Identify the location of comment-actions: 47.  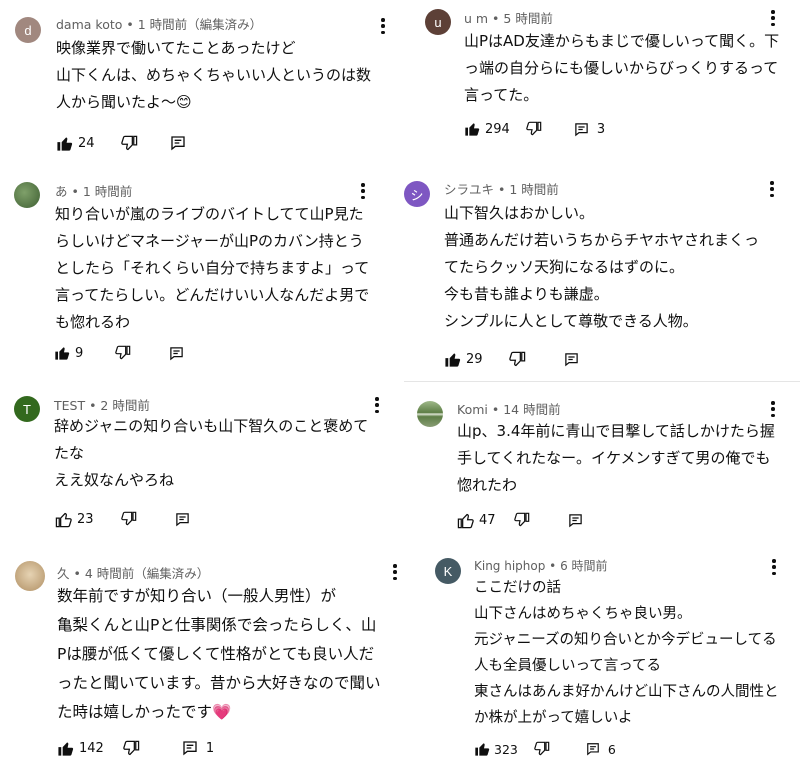
(524, 520).